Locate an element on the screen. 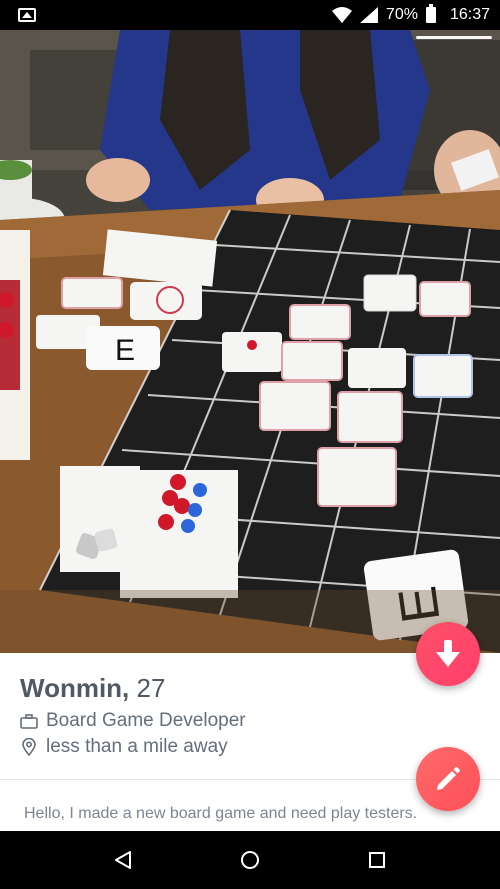 This screenshot has width=500, height=889. wifi-icon is located at coordinates (341, 15).